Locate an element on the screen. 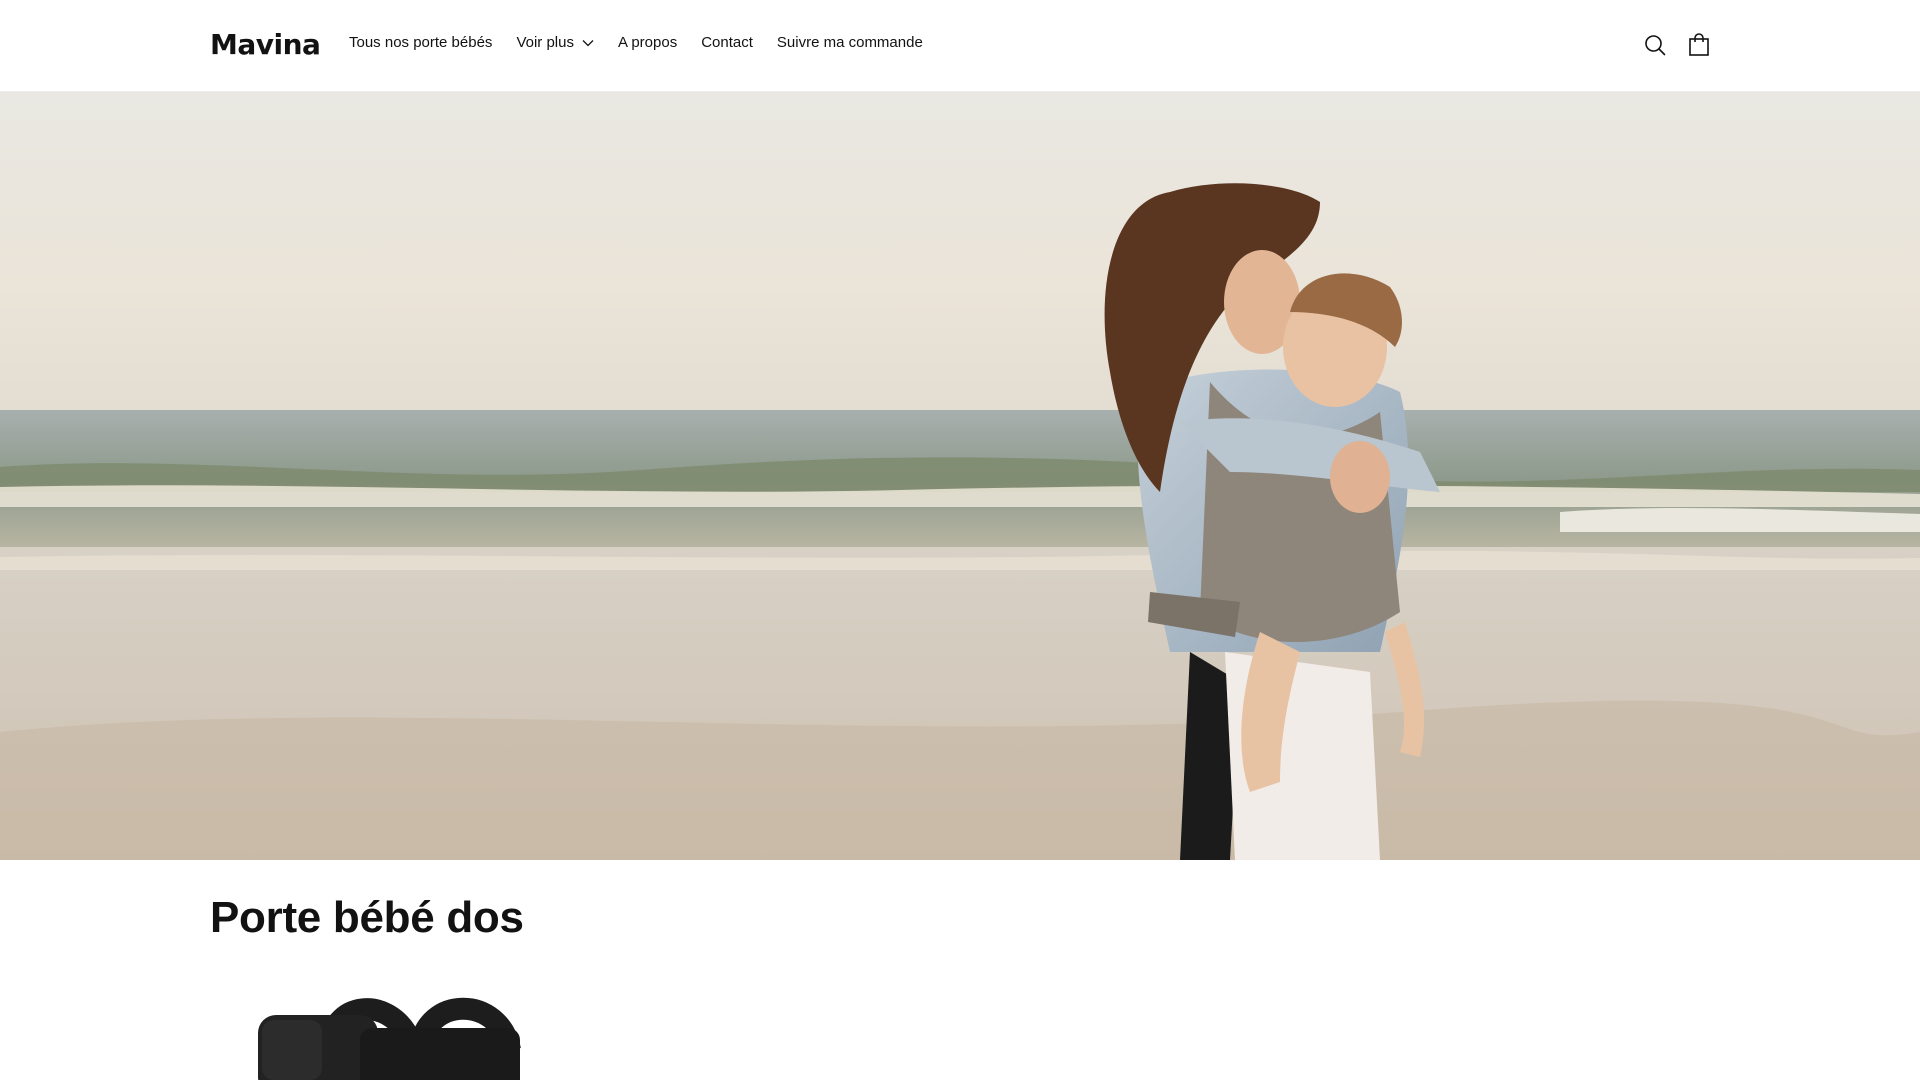 The height and width of the screenshot is (1080, 1920). nav-item-label: Suivre ma commande is located at coordinates (849, 42).